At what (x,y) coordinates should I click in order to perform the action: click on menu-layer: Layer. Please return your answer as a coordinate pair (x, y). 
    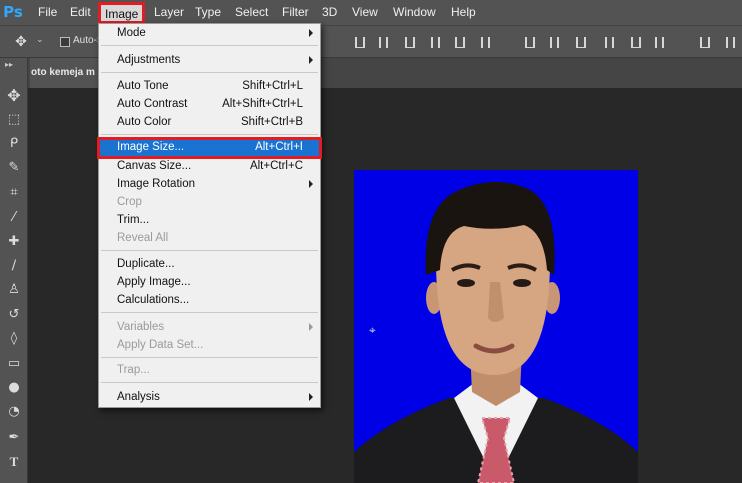
    Looking at the image, I should click on (169, 12).